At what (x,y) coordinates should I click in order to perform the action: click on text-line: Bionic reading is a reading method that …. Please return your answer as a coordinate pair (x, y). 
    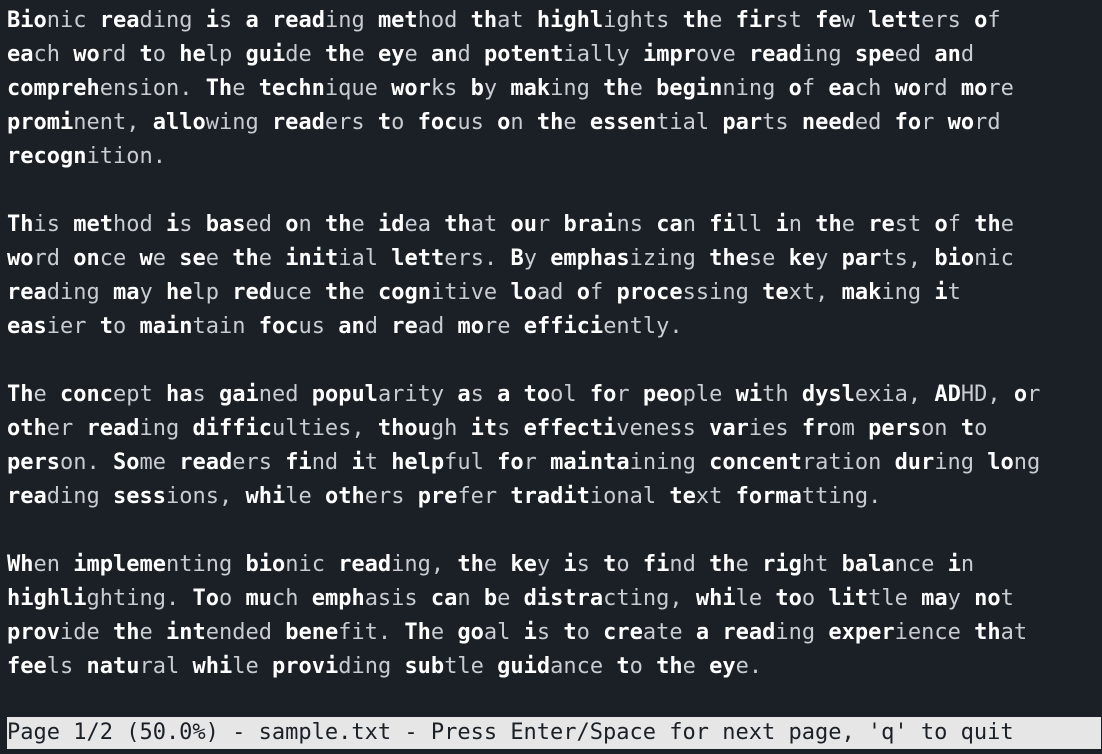
    Looking at the image, I should click on (504, 20).